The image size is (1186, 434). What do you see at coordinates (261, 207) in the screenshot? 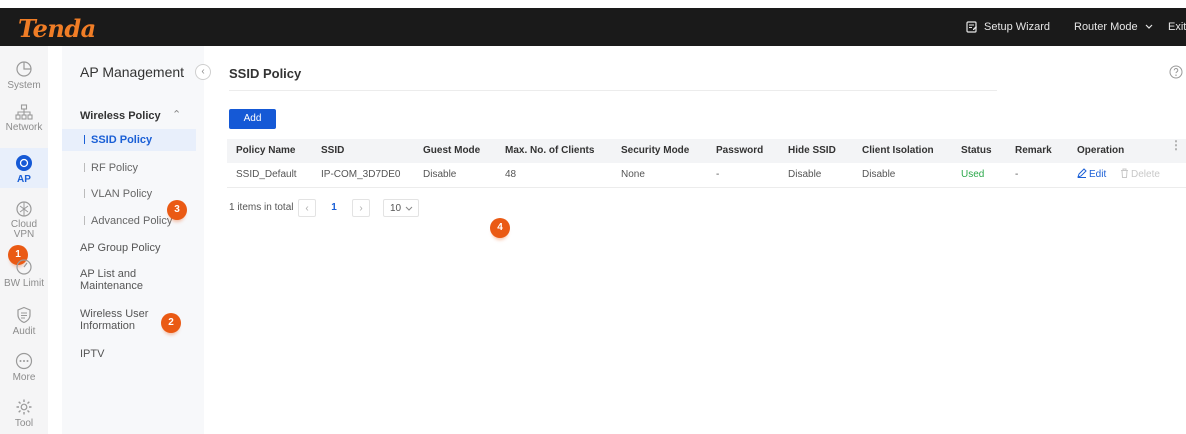
I see `pager-total: 1 items in total` at bounding box center [261, 207].